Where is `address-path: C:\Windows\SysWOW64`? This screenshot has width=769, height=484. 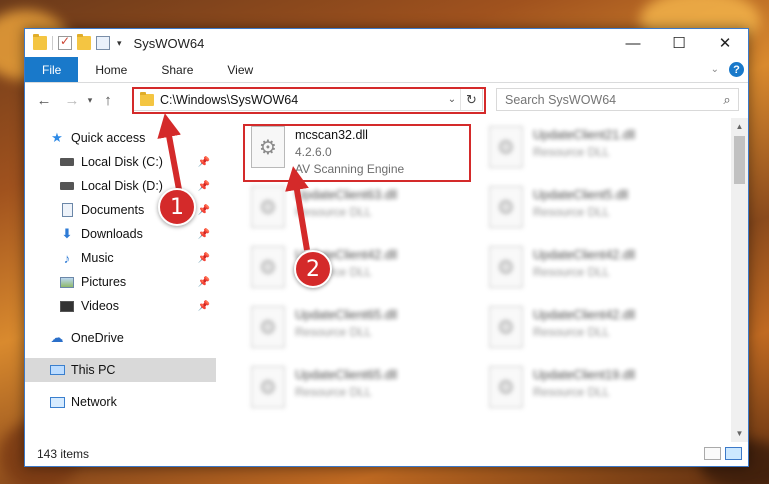 address-path: C:\Windows\SysWOW64 is located at coordinates (302, 100).